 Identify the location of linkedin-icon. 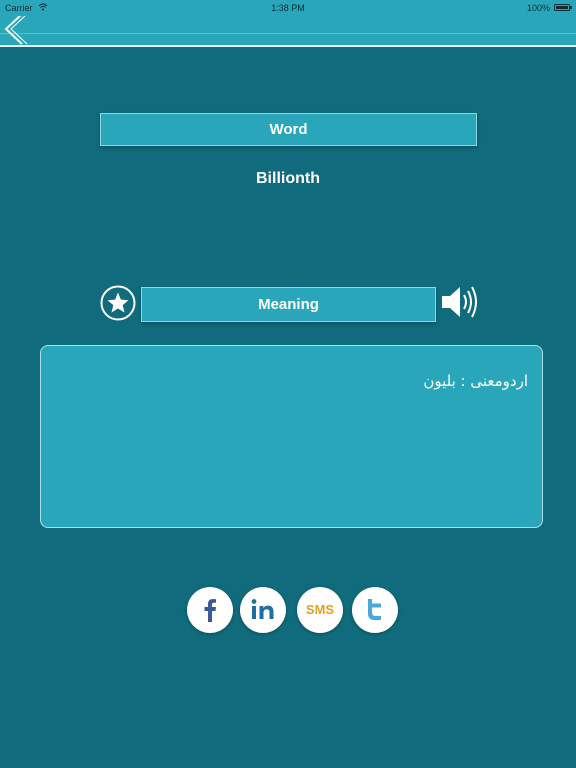
(262, 609).